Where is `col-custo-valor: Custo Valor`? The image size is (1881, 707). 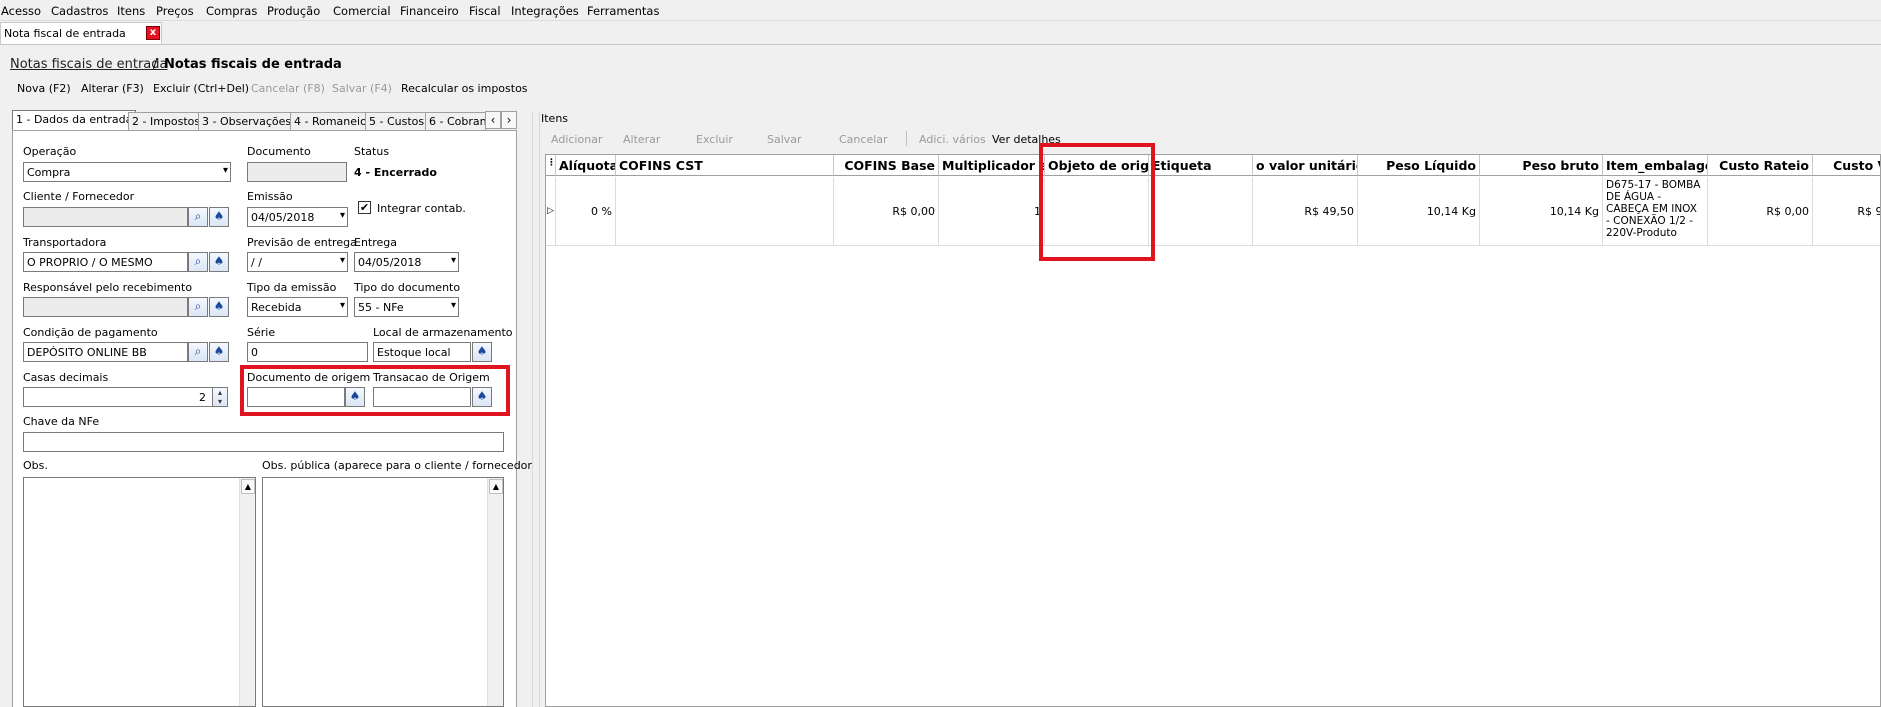
col-custo-valor: Custo Valor is located at coordinates (1846, 165).